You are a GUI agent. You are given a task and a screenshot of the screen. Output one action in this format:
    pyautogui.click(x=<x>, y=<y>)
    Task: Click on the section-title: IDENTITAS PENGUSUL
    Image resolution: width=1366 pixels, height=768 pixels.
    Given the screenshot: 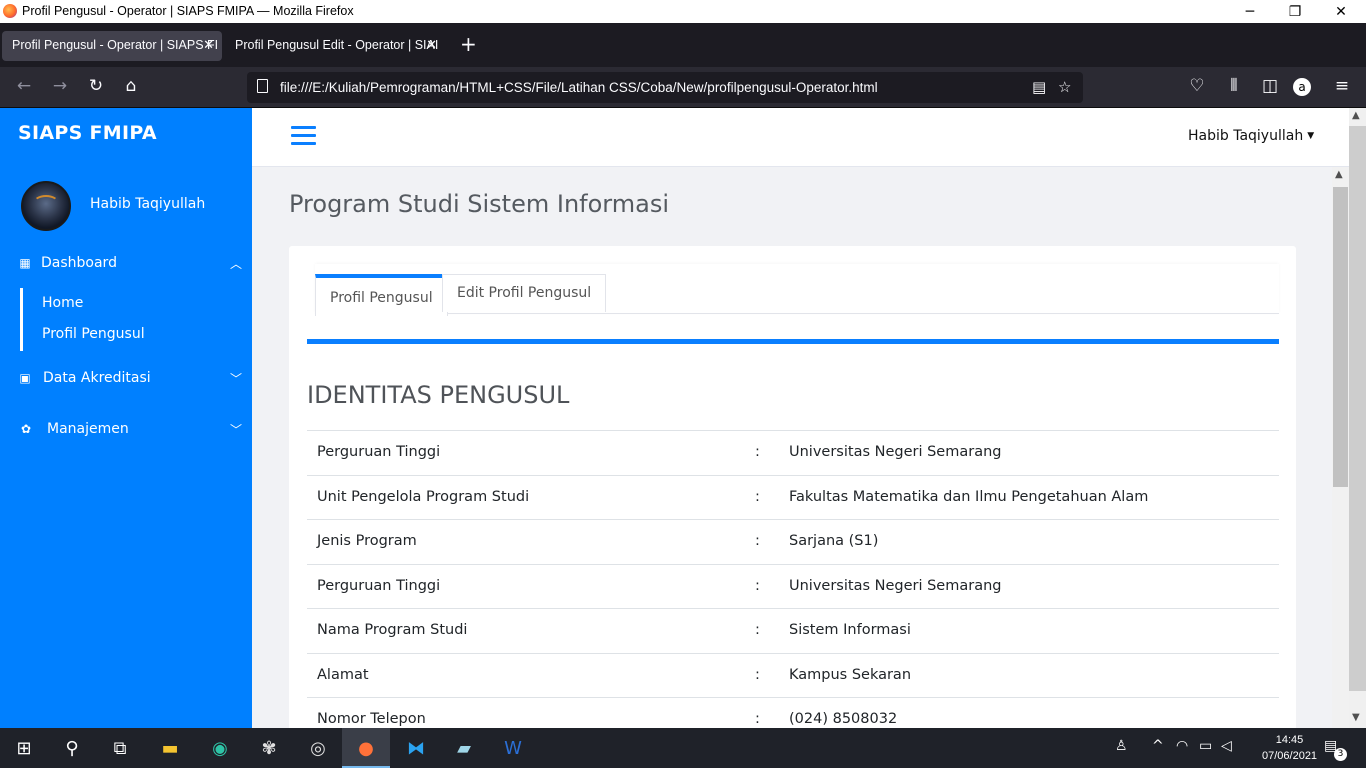 What is the action you would take?
    pyautogui.click(x=438, y=395)
    